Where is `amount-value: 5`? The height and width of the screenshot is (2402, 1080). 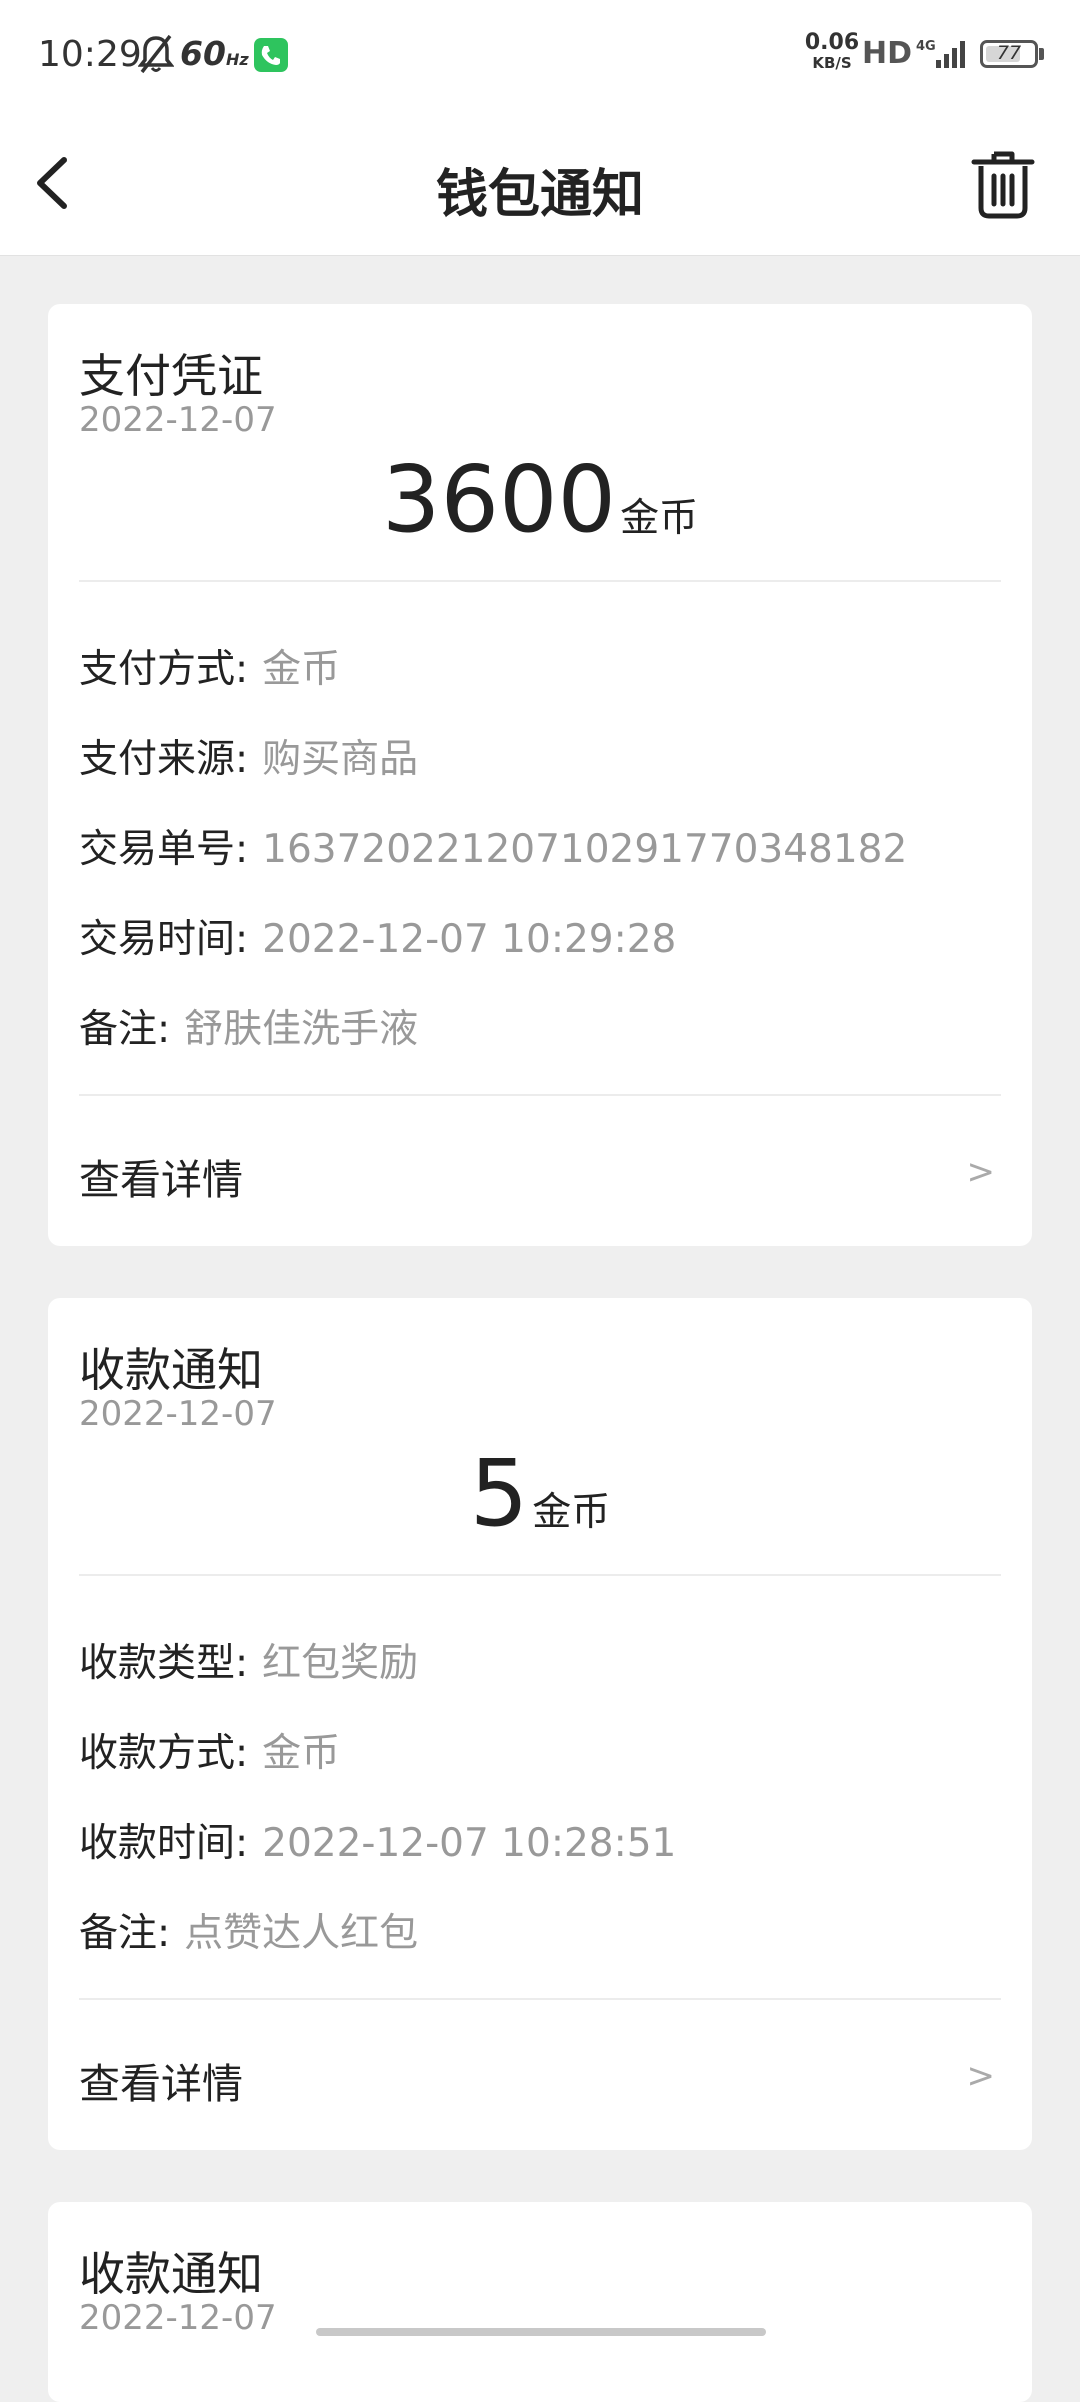
amount-value: 5 is located at coordinates (499, 1493).